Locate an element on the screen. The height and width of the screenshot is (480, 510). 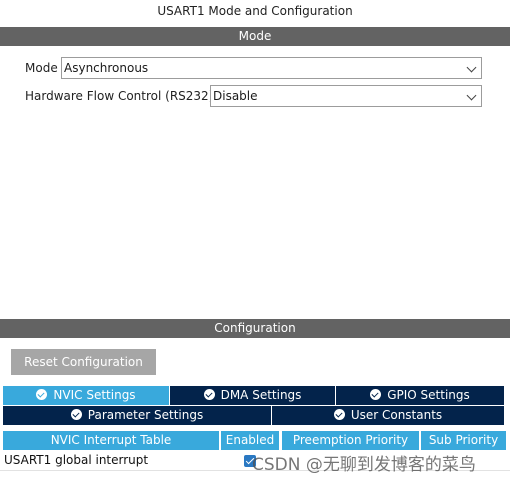
mode-select-value: Asynchronous is located at coordinates (106, 68).